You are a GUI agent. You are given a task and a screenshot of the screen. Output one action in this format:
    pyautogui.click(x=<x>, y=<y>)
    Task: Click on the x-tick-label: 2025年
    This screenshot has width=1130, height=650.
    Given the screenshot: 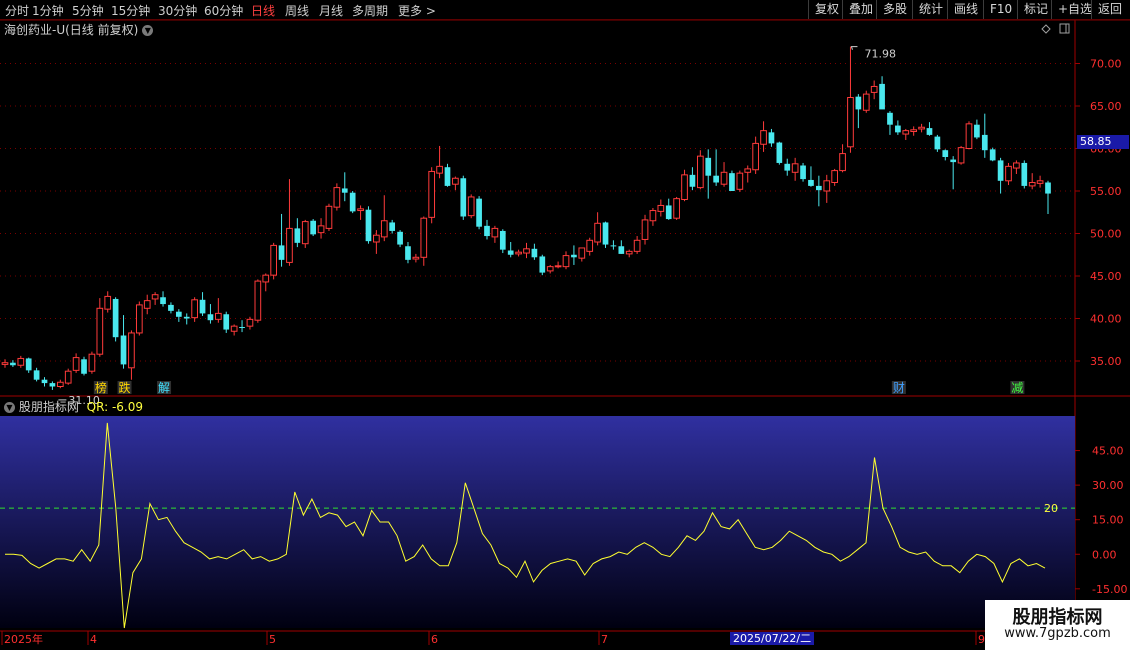 What is the action you would take?
    pyautogui.click(x=23, y=639)
    